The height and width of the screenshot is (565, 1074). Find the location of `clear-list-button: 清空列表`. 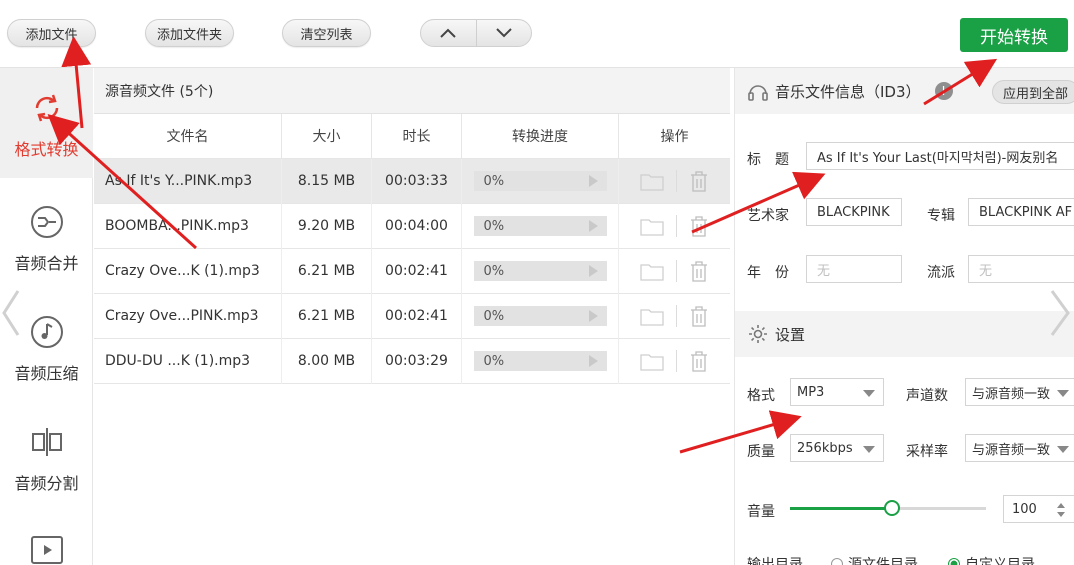

clear-list-button: 清空列表 is located at coordinates (326, 33).